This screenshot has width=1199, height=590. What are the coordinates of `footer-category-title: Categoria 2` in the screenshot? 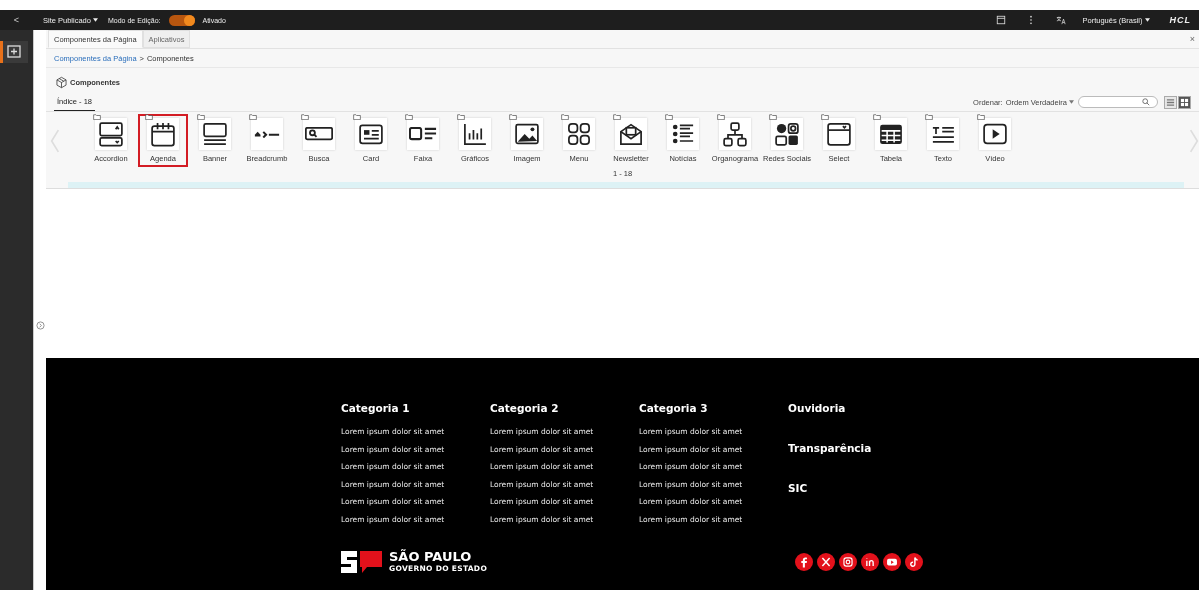 It's located at (525, 408).